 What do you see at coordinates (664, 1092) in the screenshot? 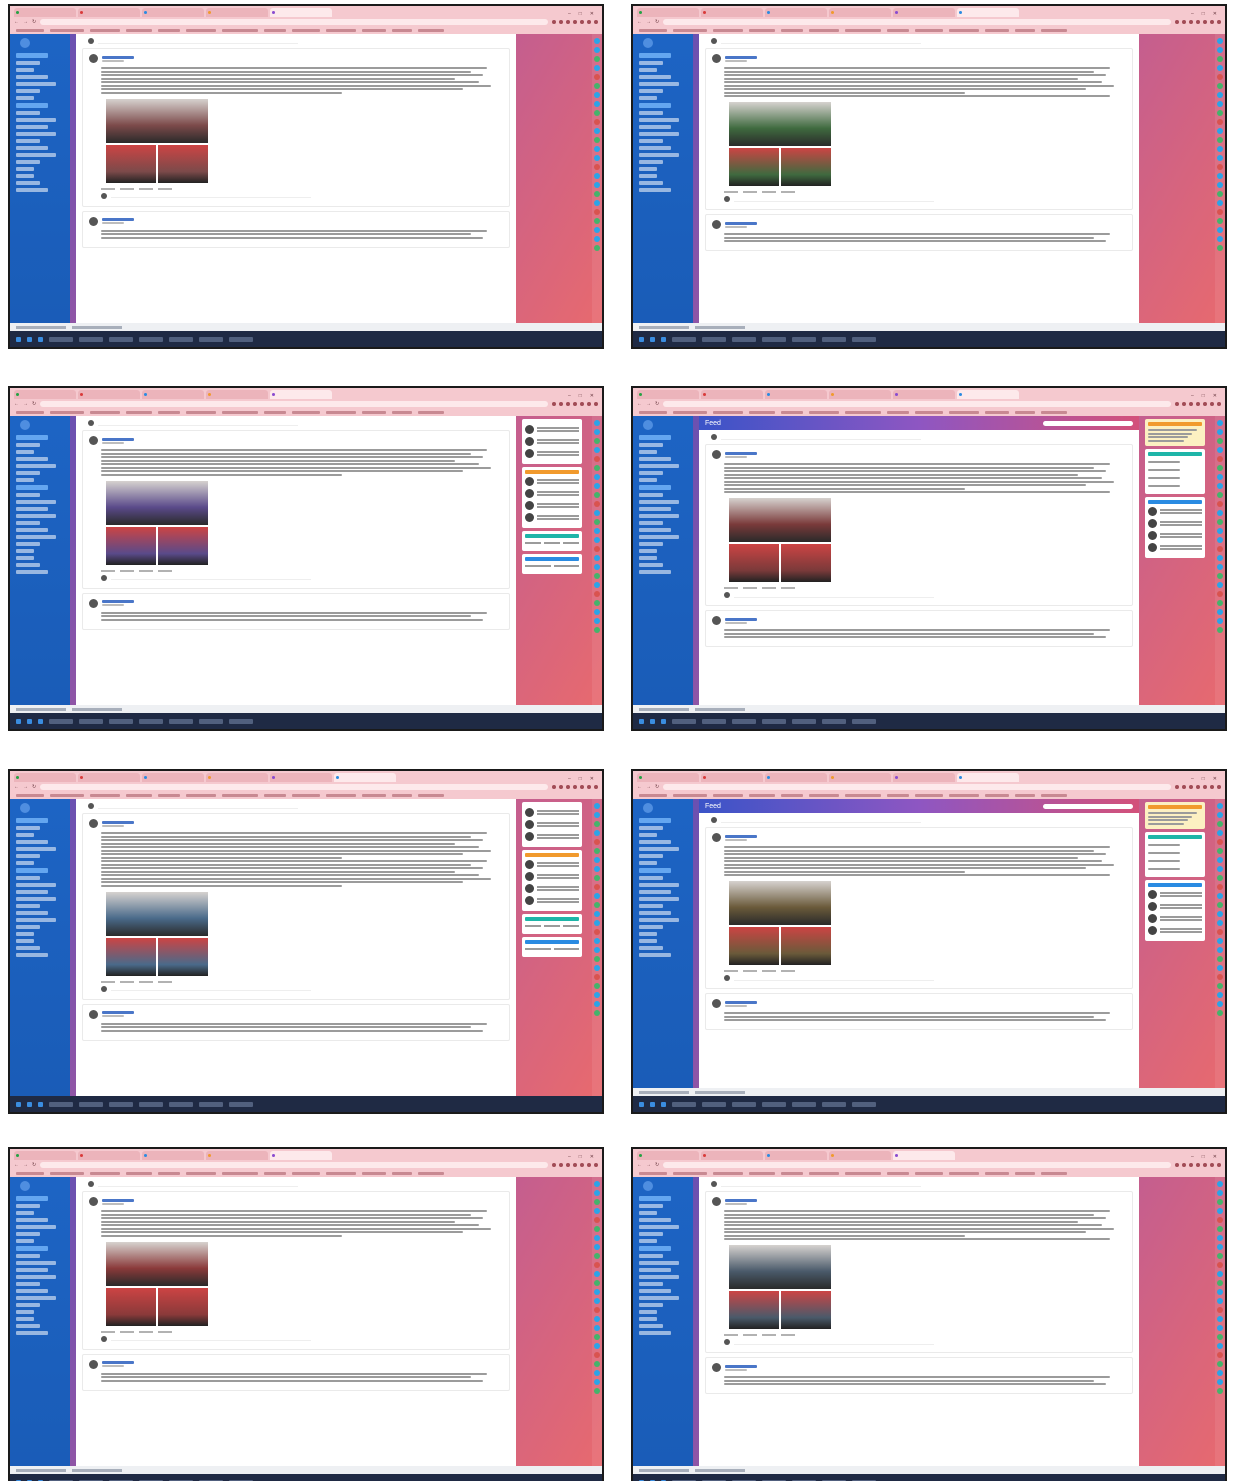
I see `download-item` at bounding box center [664, 1092].